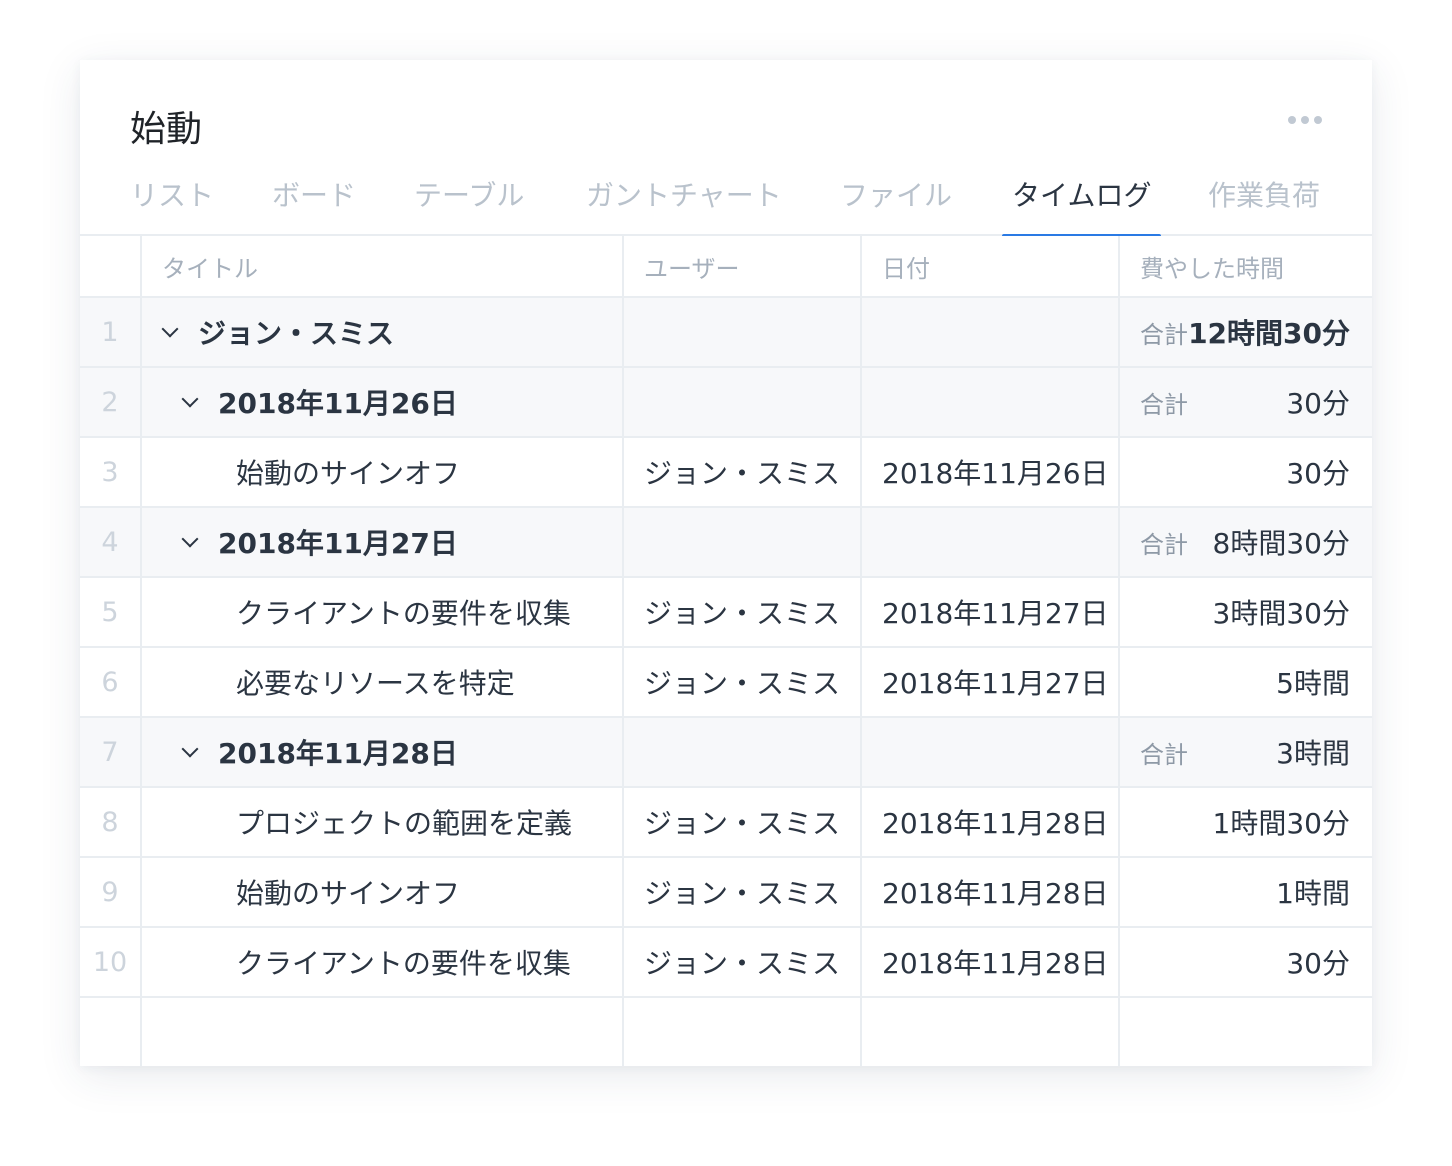 The width and height of the screenshot is (1452, 1166). Describe the element at coordinates (995, 473) in the screenshot. I see `date-cell: 2018年11月26日` at that location.